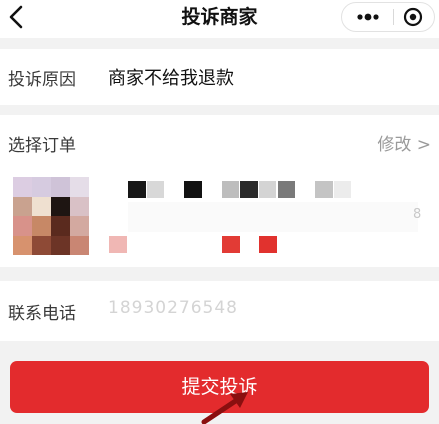 The height and width of the screenshot is (424, 439). What do you see at coordinates (42, 80) in the screenshot?
I see `reason-label: 投诉原因` at bounding box center [42, 80].